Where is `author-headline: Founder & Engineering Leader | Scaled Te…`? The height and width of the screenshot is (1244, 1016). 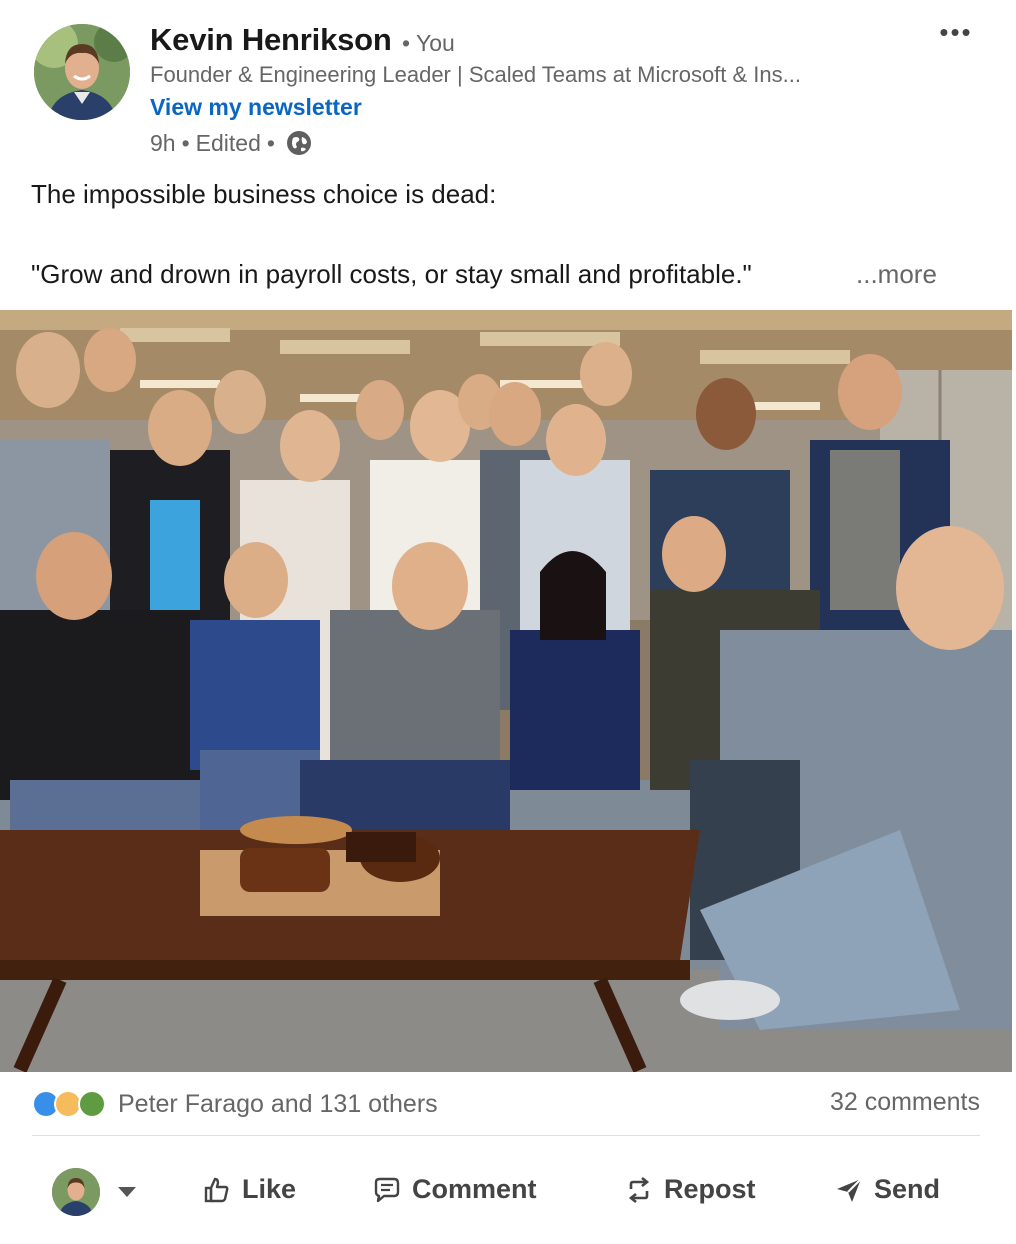 author-headline: Founder & Engineering Leader | Scaled Te… is located at coordinates (475, 74).